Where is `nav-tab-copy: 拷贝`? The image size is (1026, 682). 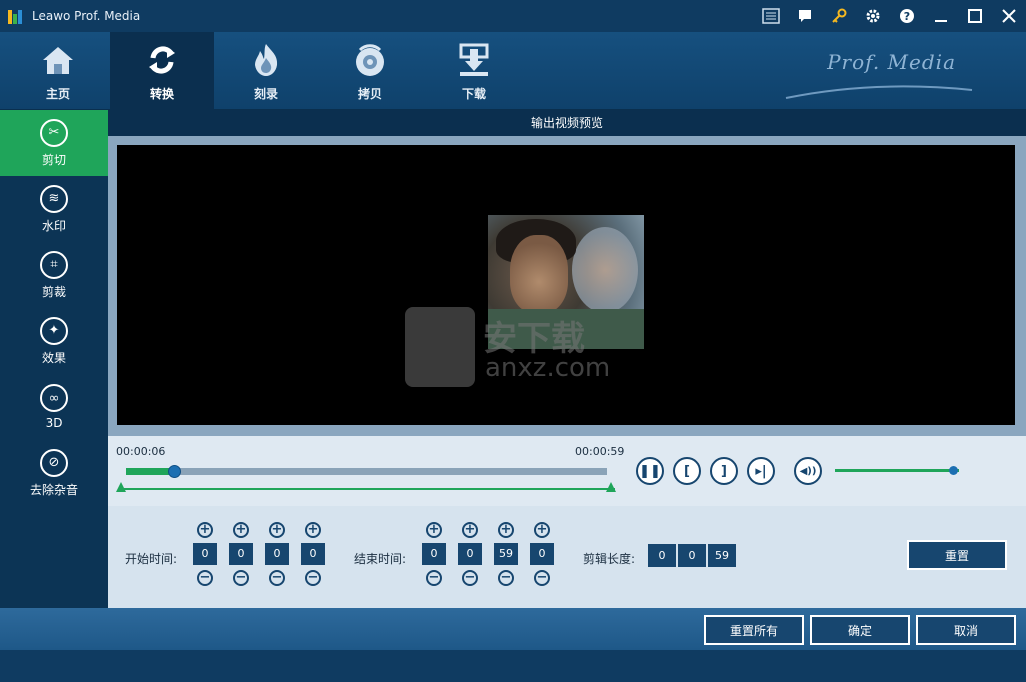 nav-tab-copy: 拷贝 is located at coordinates (370, 71).